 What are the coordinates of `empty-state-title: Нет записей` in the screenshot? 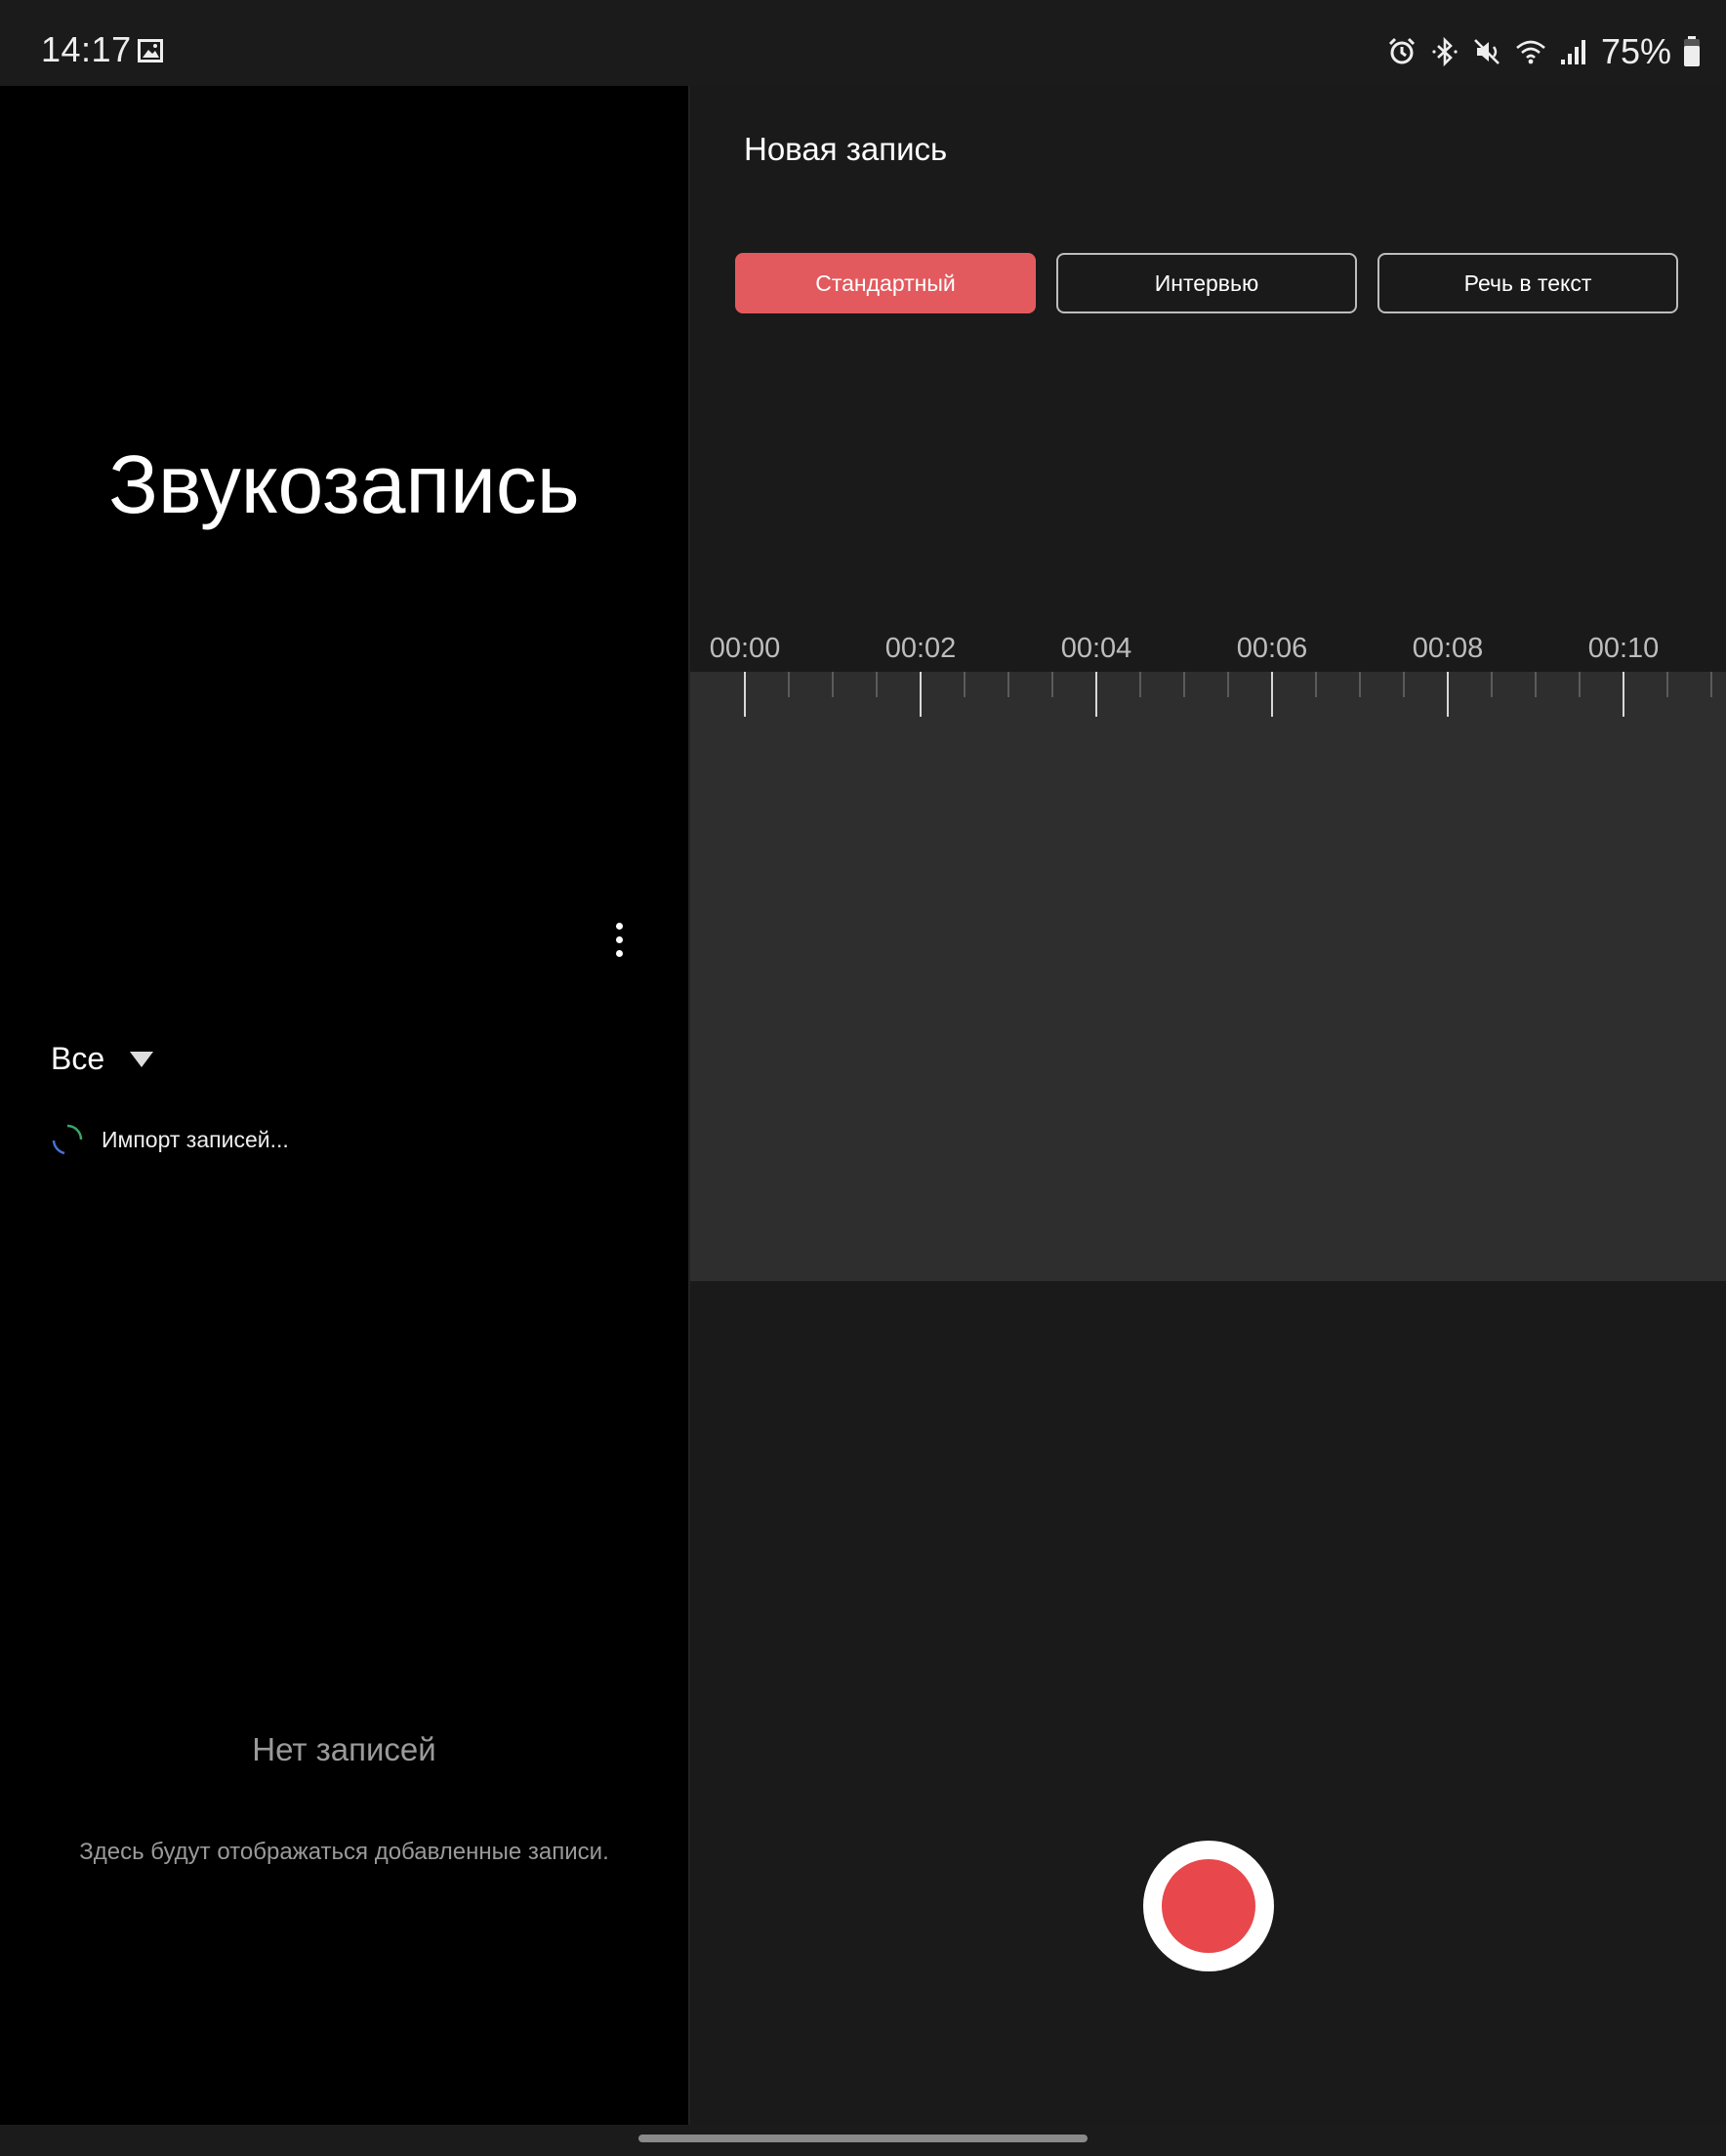 It's located at (344, 1749).